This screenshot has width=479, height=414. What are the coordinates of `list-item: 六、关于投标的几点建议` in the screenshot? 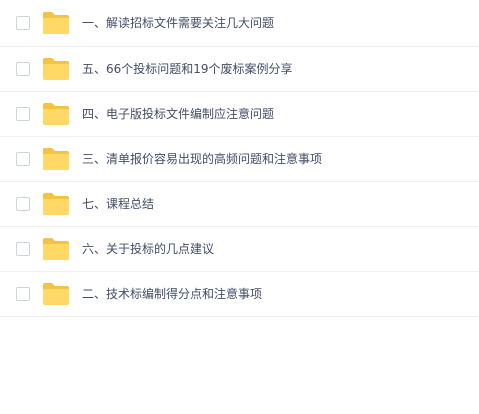 It's located at (239, 249).